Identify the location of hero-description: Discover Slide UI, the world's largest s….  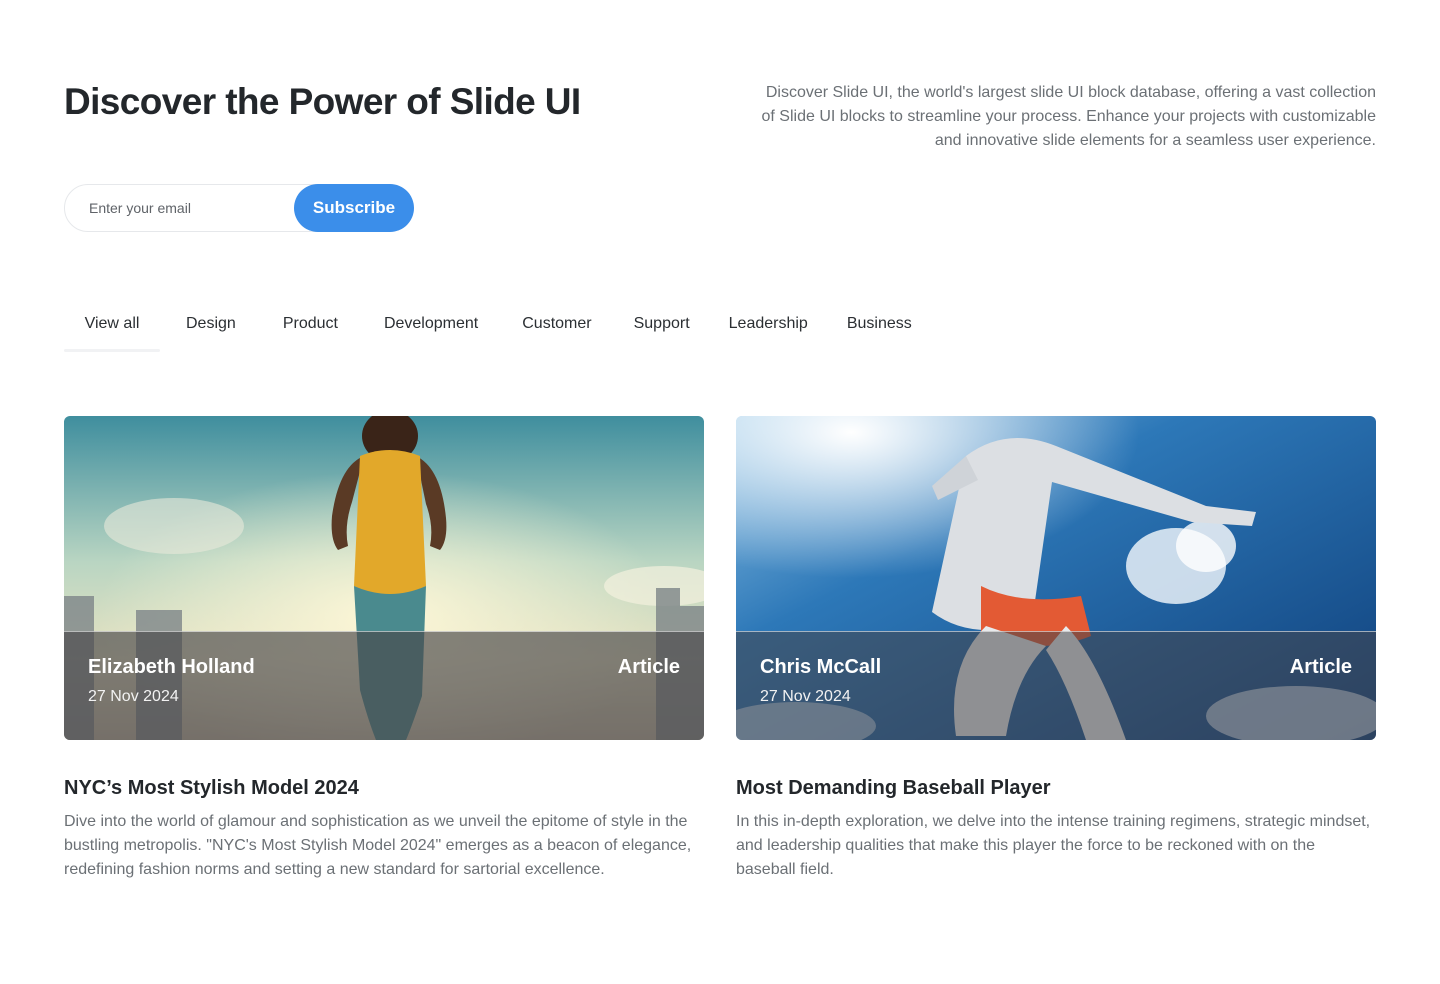
(1069, 116).